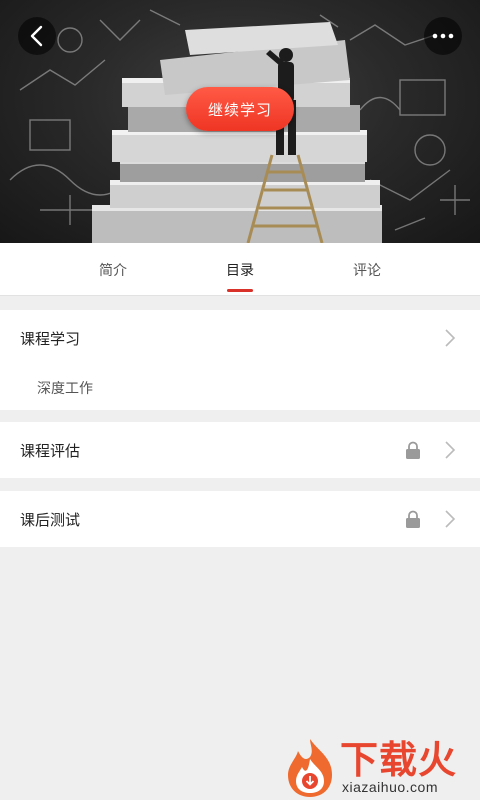  Describe the element at coordinates (240, 388) in the screenshot. I see `lesson-item-deep-work: 深度工作` at that location.